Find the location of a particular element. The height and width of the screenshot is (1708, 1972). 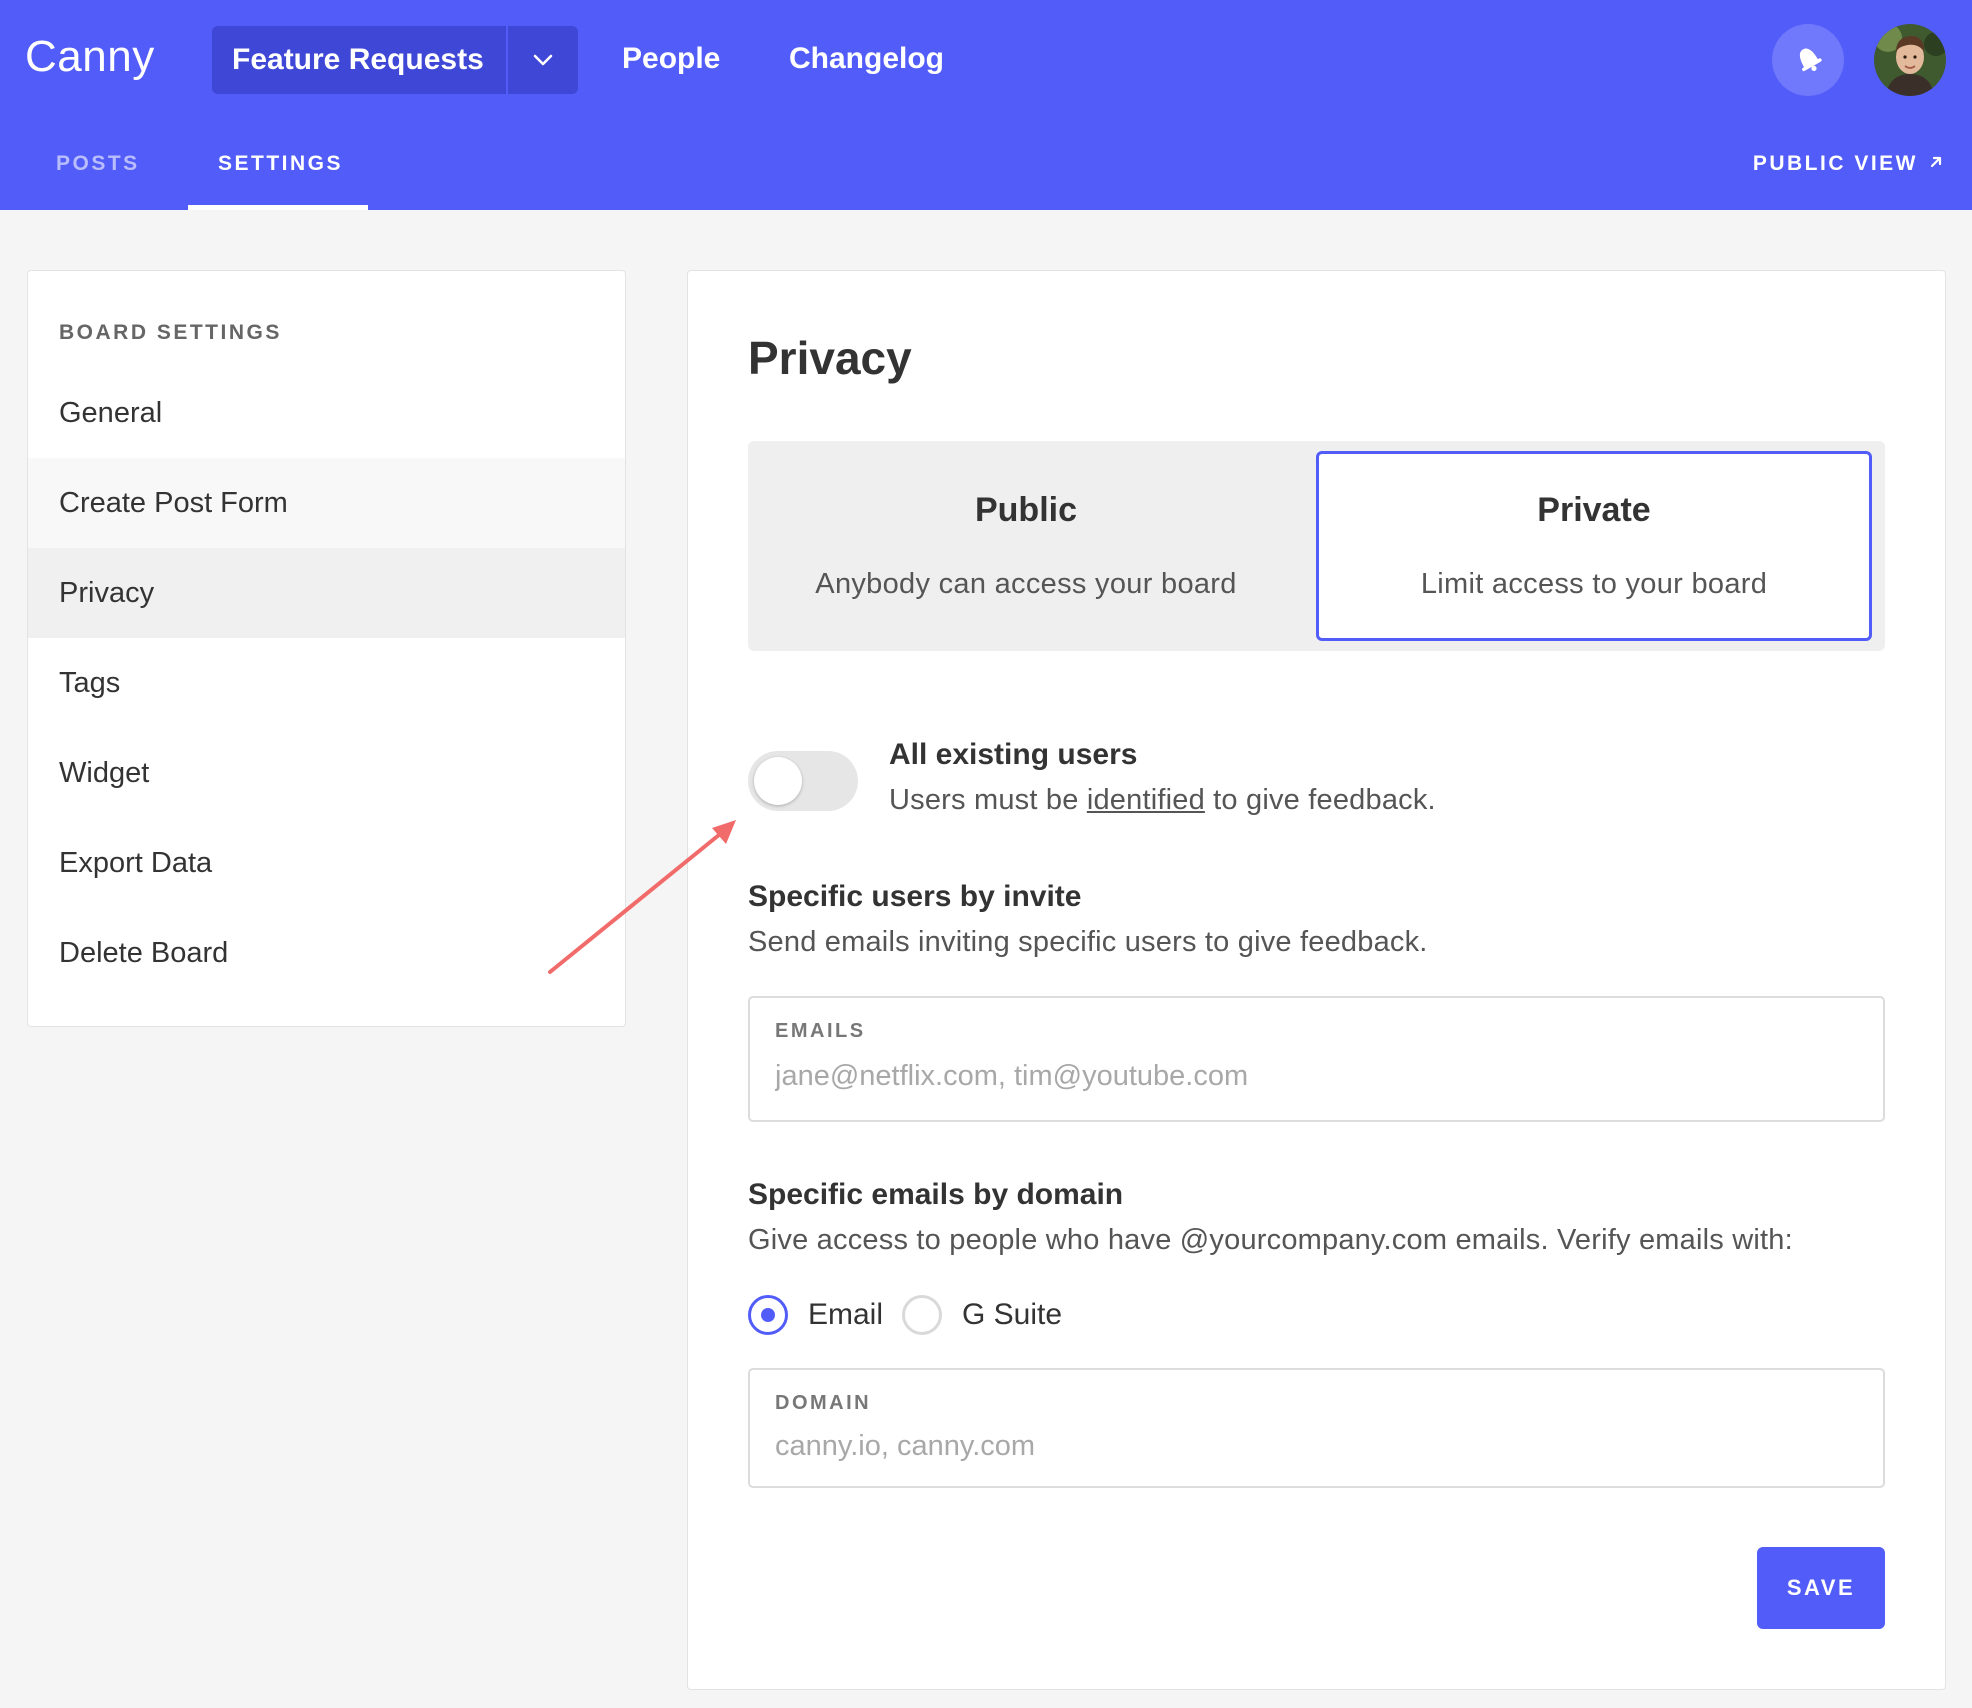

board-selector-label: Feature Requests is located at coordinates (359, 60).